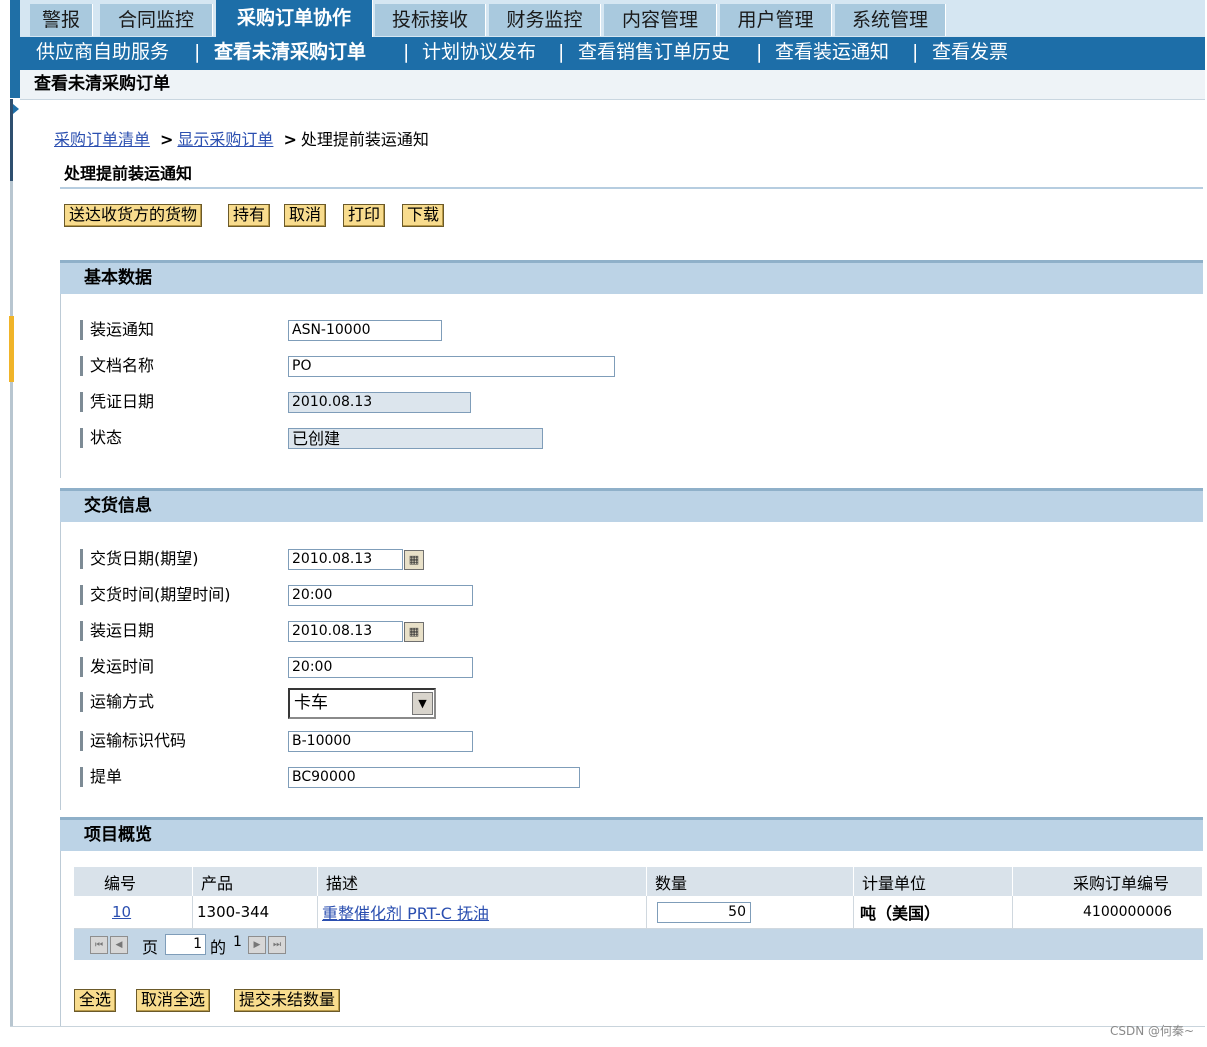  What do you see at coordinates (612, 85) in the screenshot?
I see `page-title-bar: 查看未清采购订单` at bounding box center [612, 85].